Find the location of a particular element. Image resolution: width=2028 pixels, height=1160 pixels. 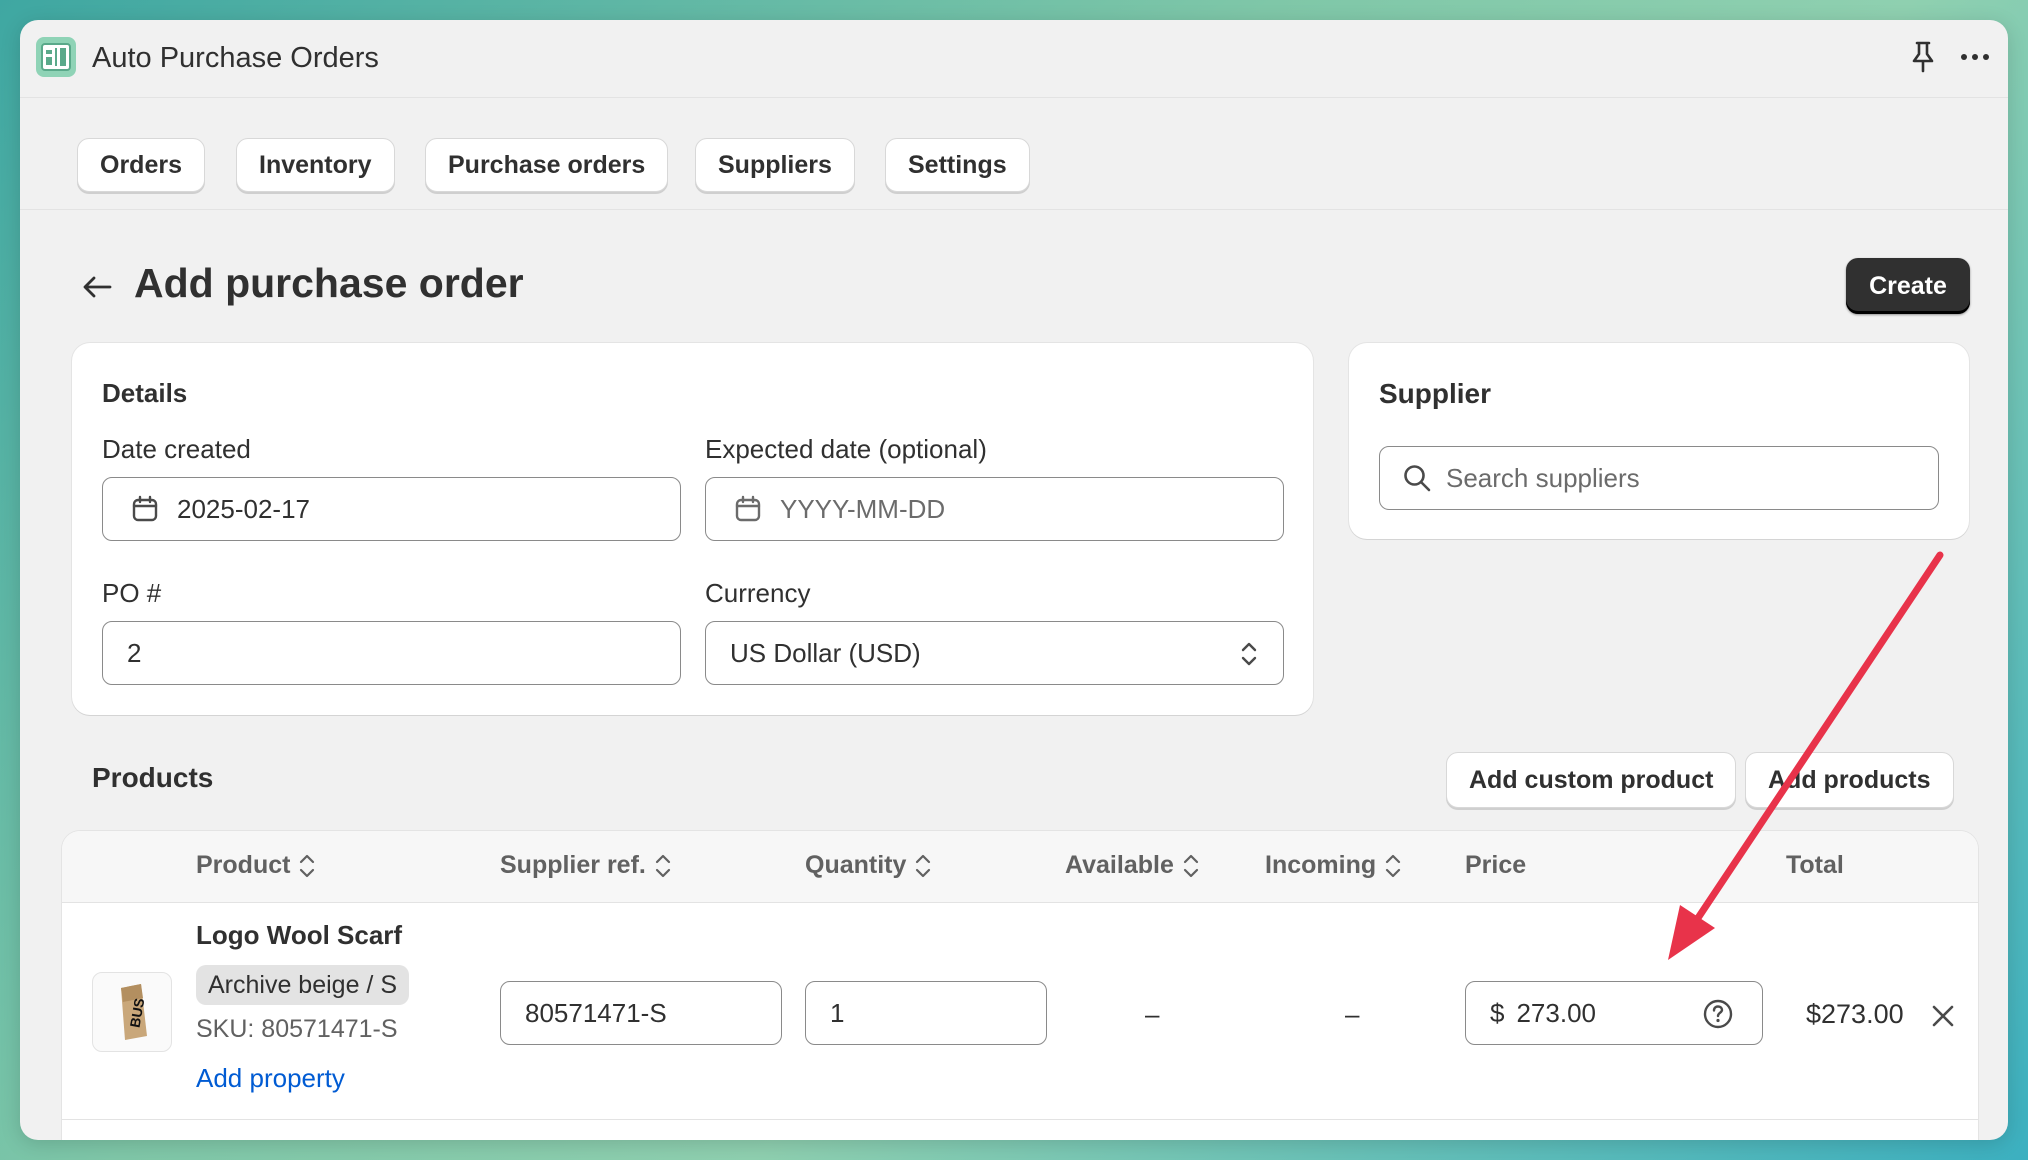

quantity-input: 1 is located at coordinates (926, 1013).